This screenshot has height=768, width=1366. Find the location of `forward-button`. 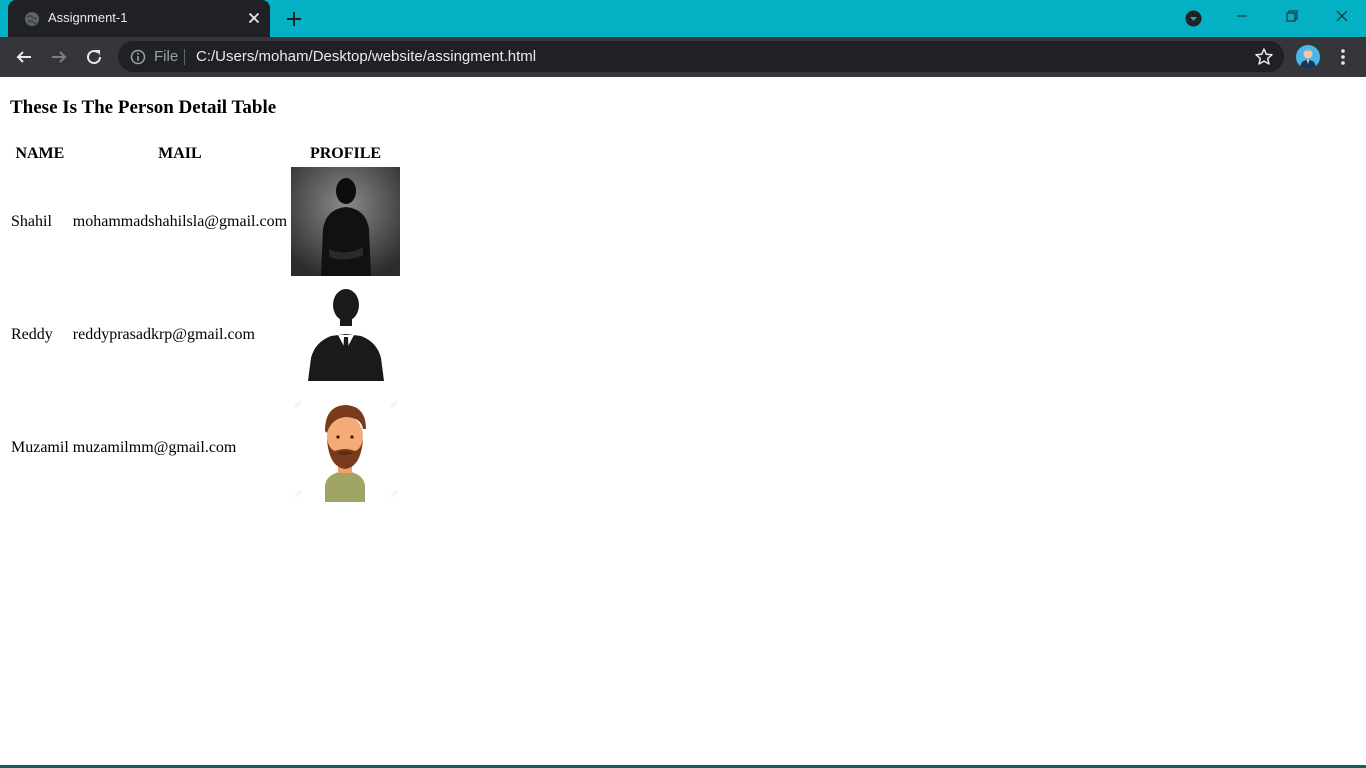

forward-button is located at coordinates (59, 57).